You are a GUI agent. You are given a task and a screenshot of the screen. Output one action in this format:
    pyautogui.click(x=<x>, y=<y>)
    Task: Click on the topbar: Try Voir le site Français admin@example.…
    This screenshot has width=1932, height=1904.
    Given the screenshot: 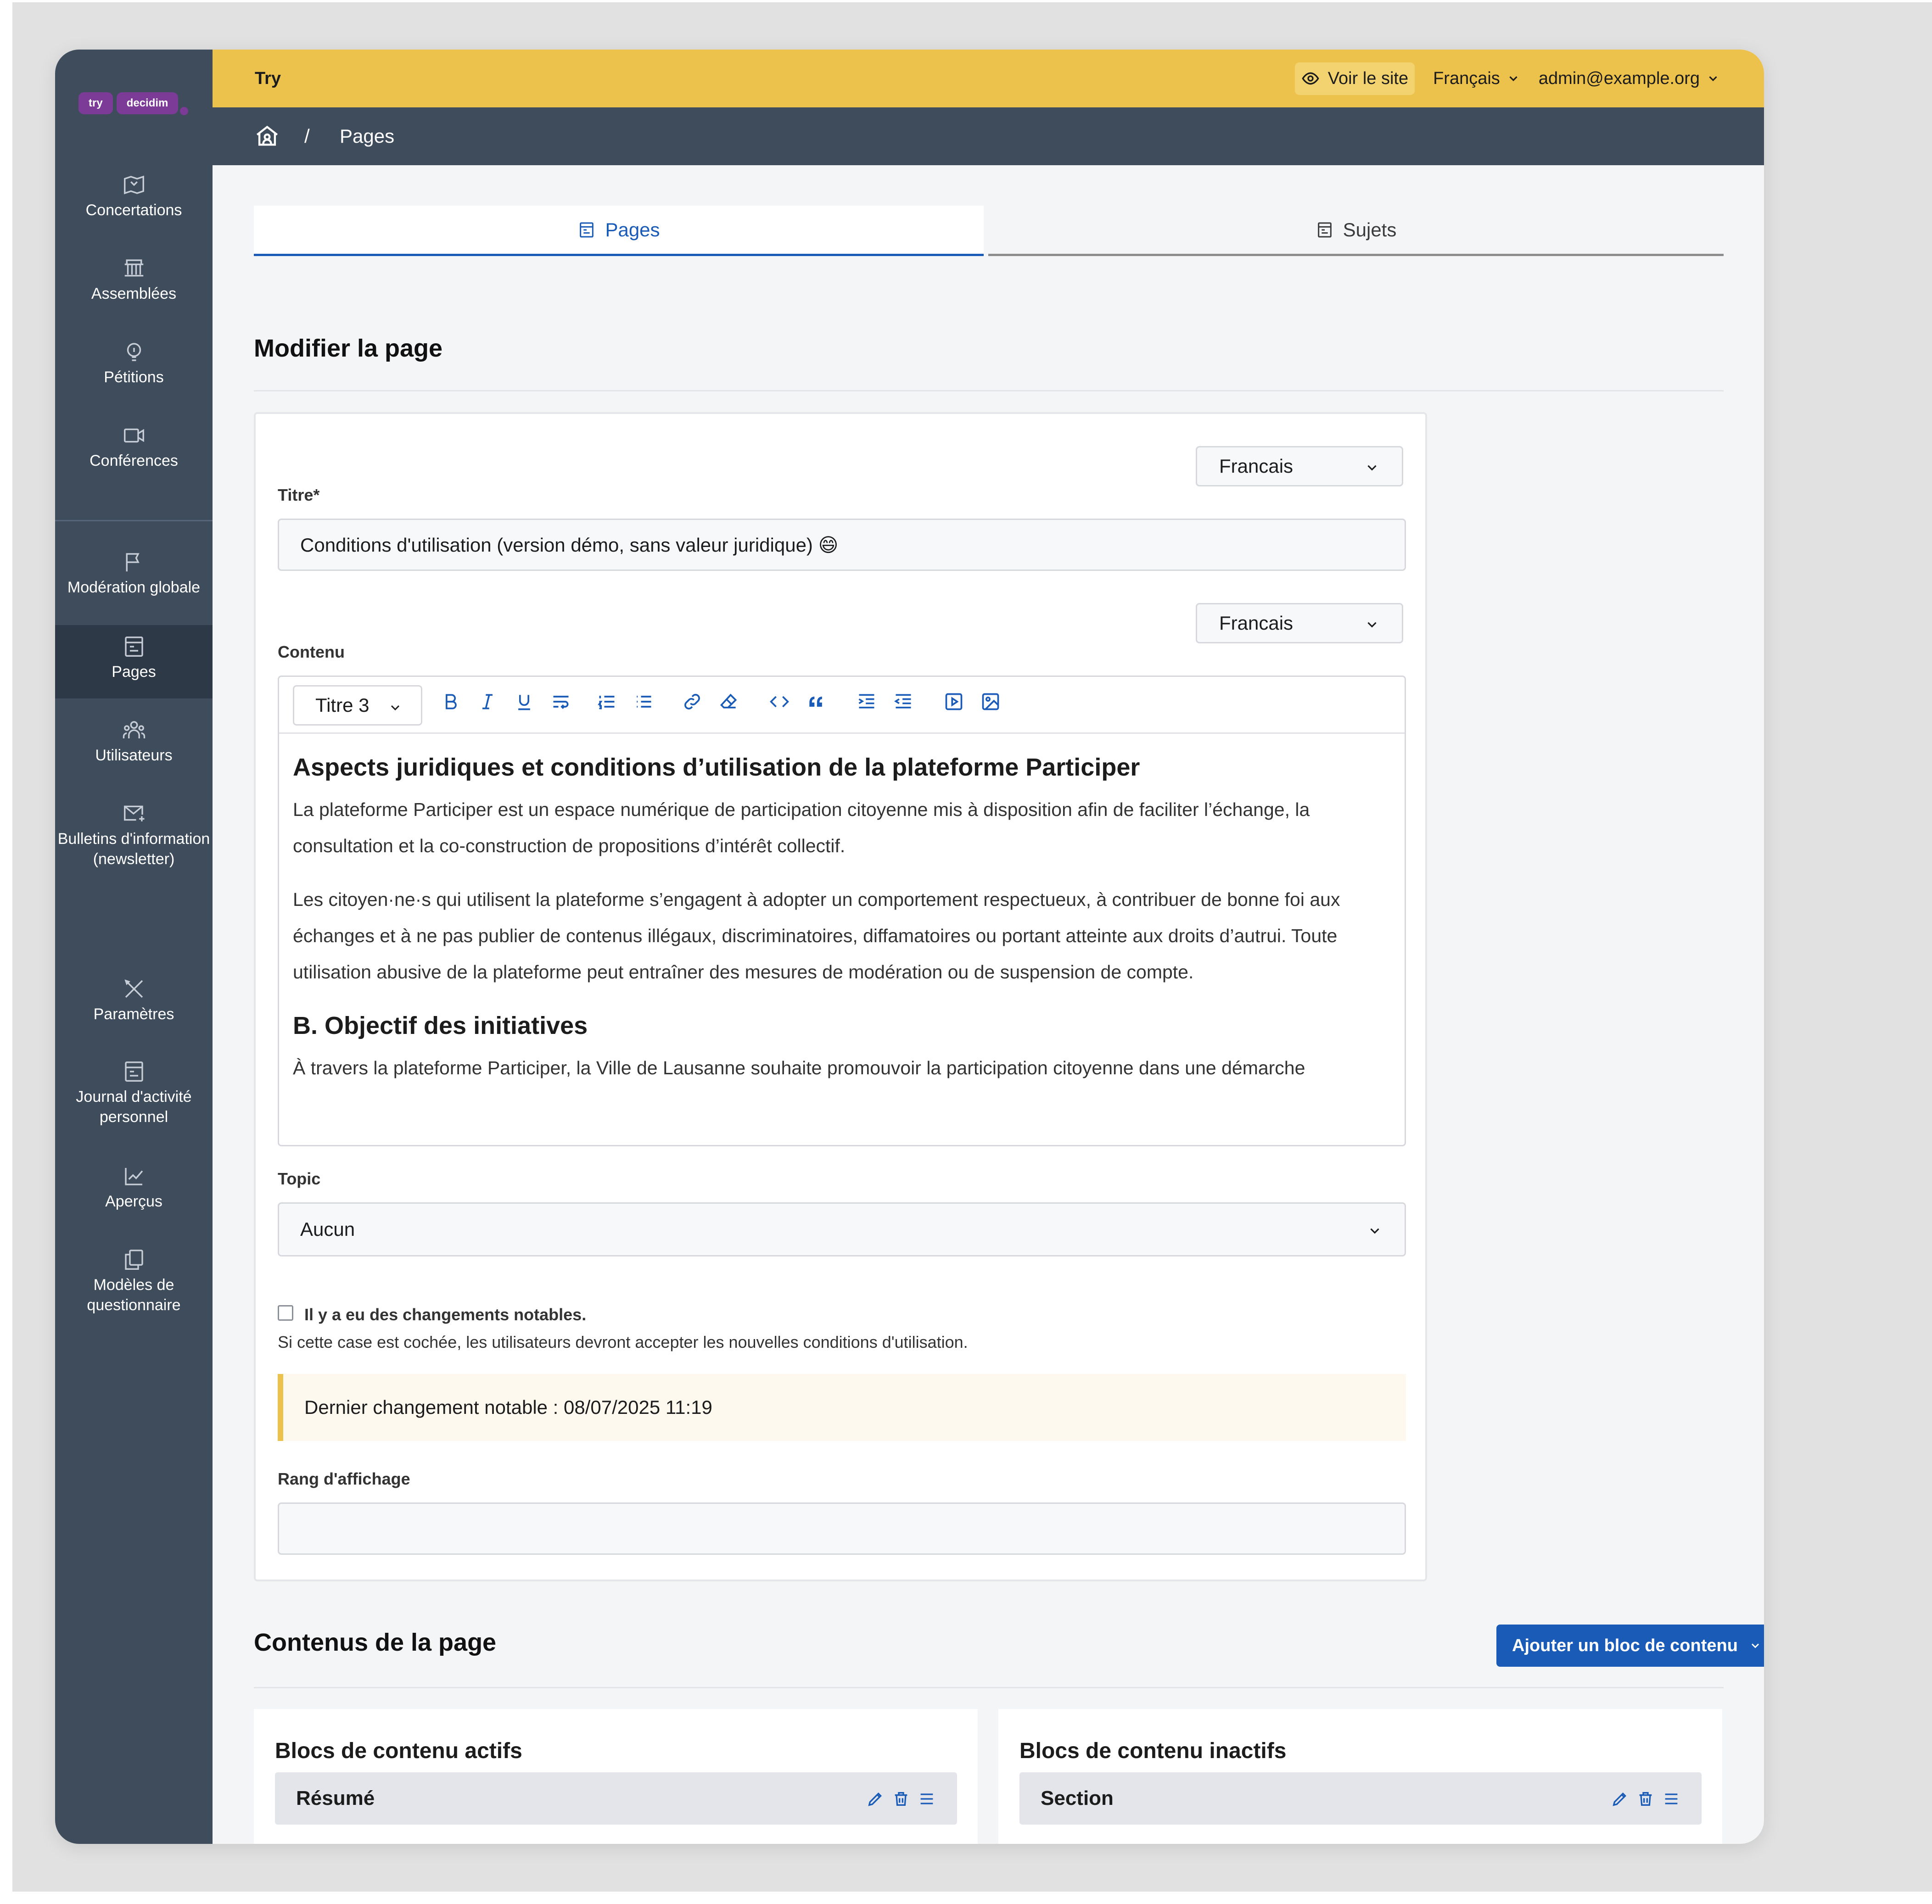 What is the action you would take?
    pyautogui.click(x=988, y=79)
    